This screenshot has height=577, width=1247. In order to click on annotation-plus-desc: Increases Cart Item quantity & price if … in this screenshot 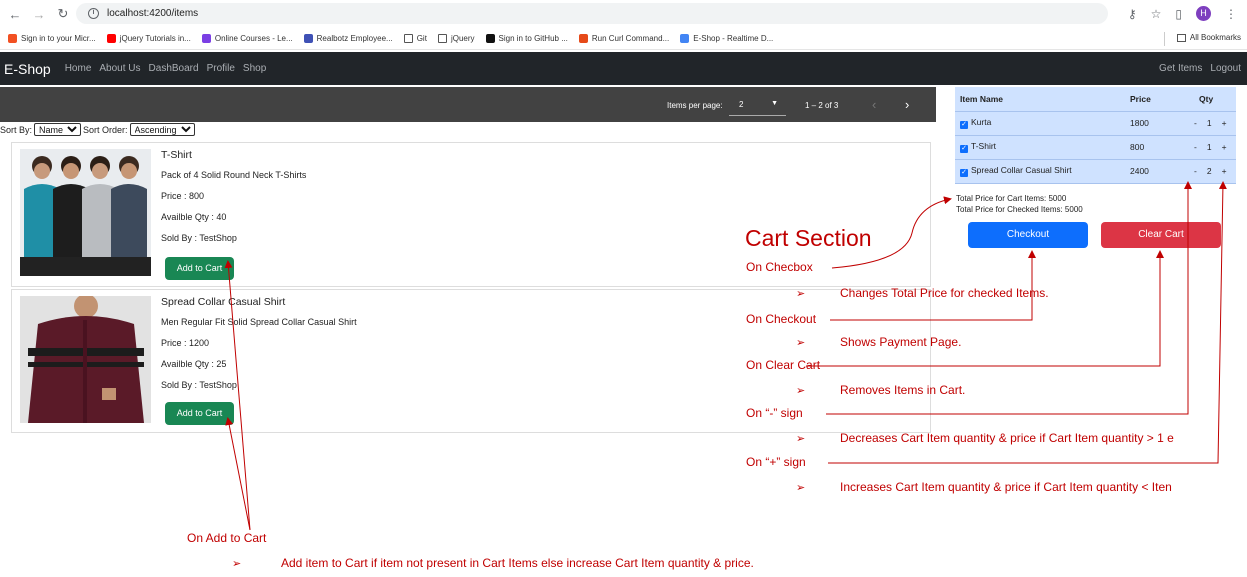, I will do `click(1006, 487)`.